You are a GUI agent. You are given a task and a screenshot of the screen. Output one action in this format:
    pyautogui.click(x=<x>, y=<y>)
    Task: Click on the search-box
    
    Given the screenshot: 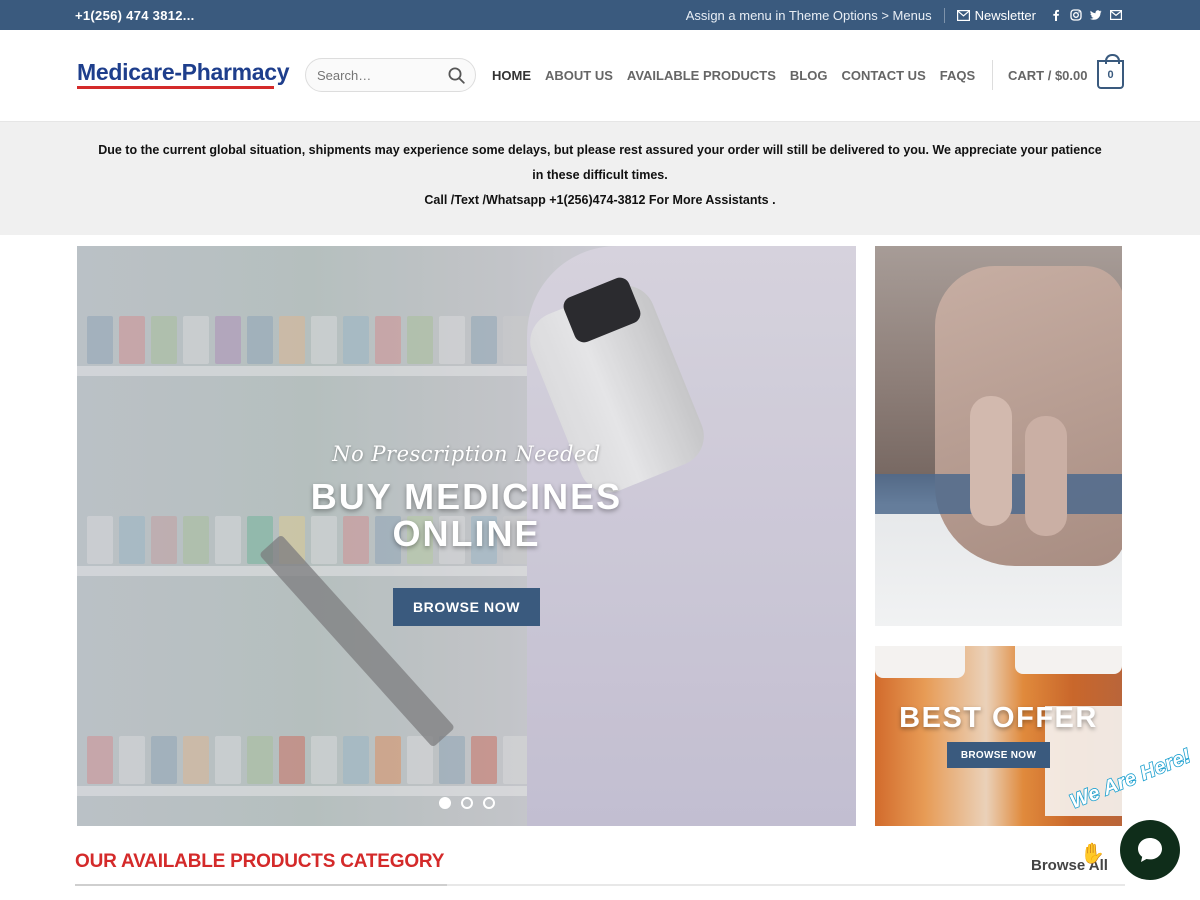 What is the action you would take?
    pyautogui.click(x=390, y=75)
    